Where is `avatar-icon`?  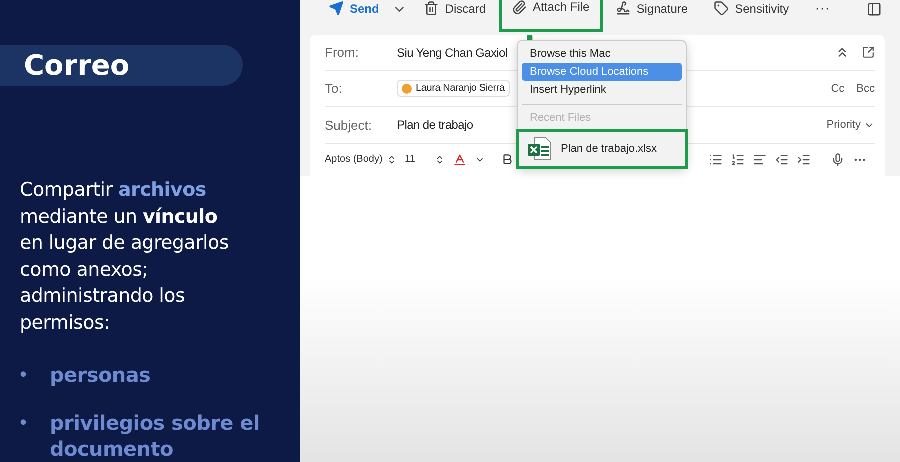
avatar-icon is located at coordinates (407, 89).